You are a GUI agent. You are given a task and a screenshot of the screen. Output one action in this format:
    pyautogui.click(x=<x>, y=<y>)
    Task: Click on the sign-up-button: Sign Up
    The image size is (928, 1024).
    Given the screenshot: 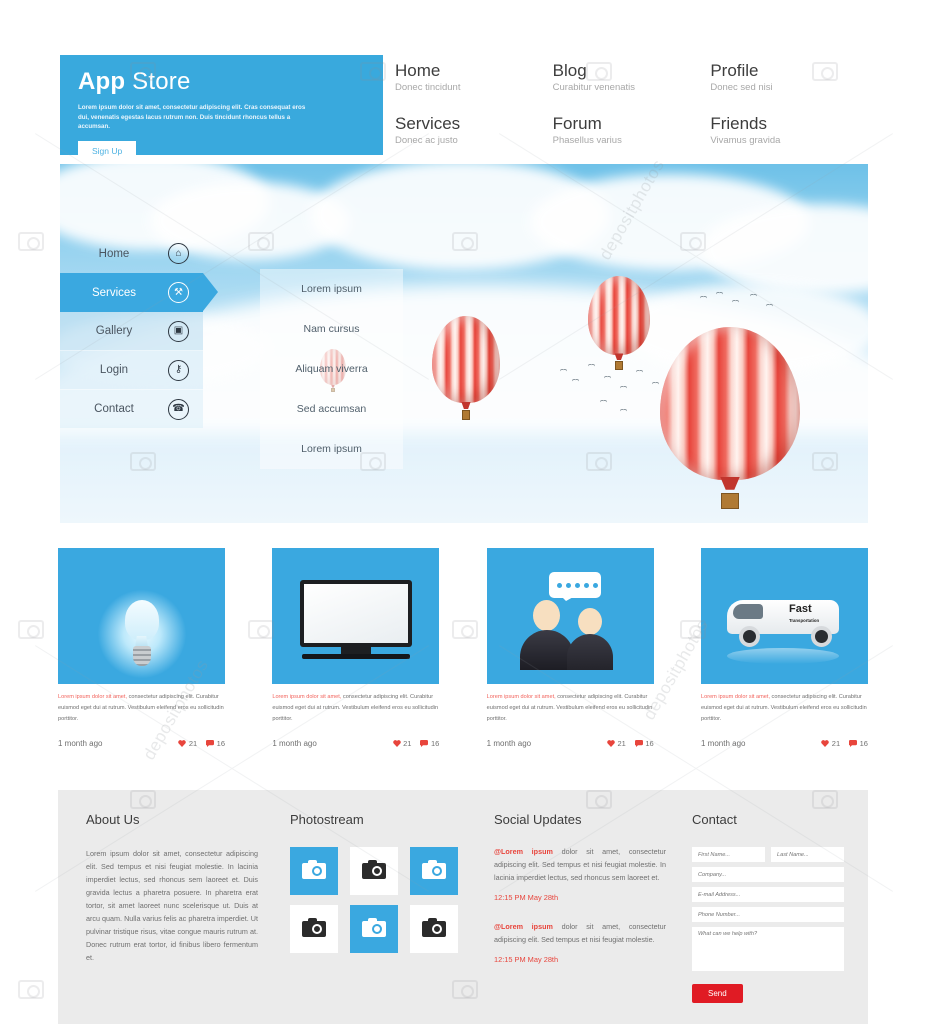 What is the action you would take?
    pyautogui.click(x=107, y=150)
    